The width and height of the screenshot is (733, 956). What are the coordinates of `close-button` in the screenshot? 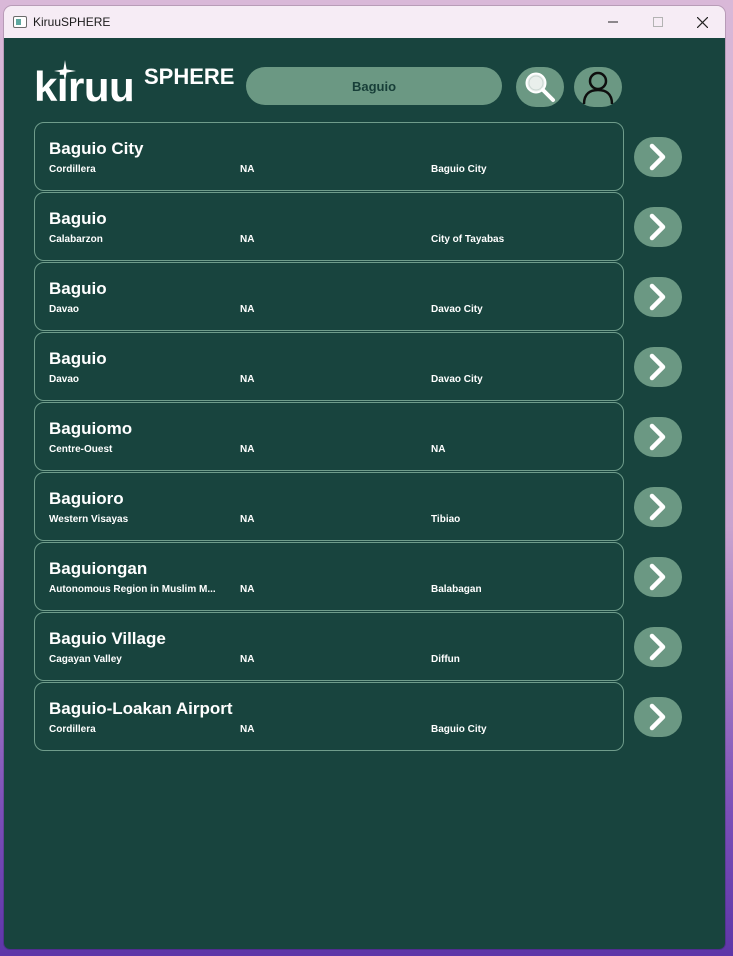 It's located at (702, 22).